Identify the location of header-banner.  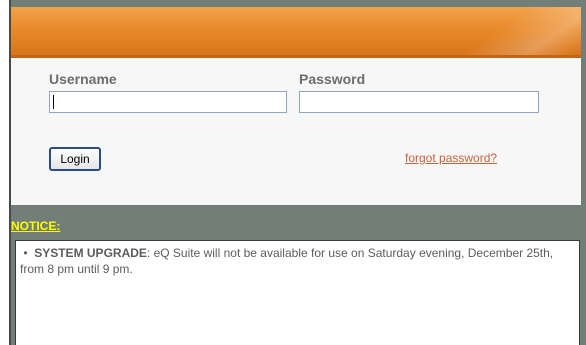
(296, 32).